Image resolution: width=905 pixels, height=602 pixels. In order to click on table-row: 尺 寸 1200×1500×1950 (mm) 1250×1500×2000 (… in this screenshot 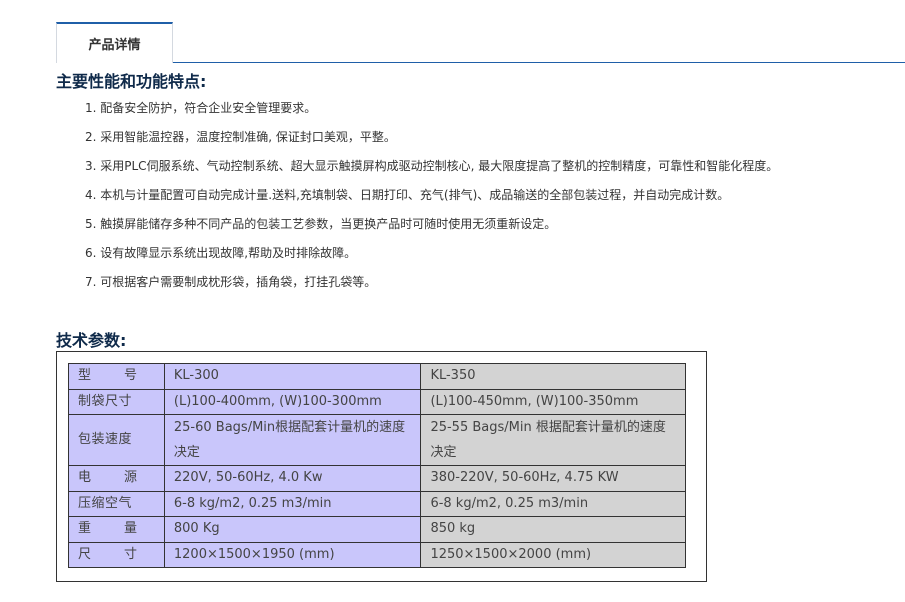, I will do `click(377, 554)`.